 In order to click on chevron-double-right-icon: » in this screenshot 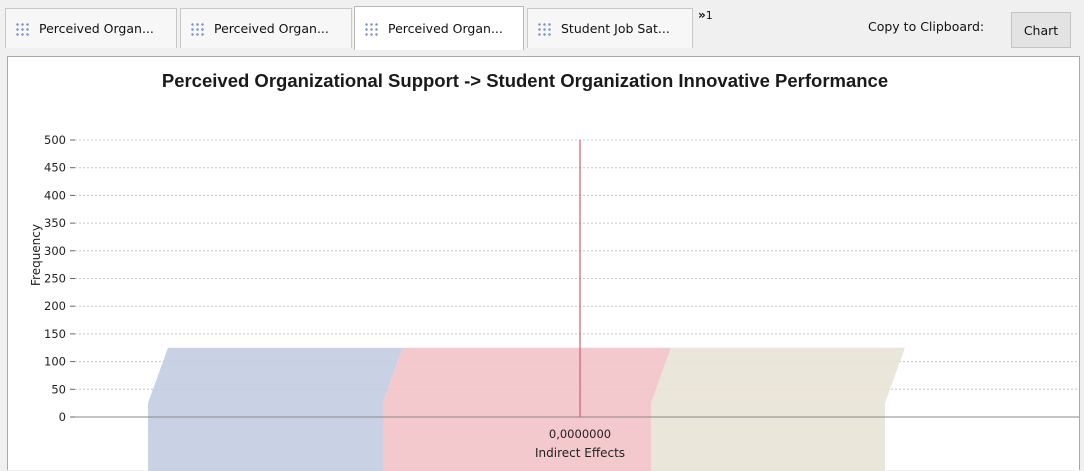, I will do `click(702, 15)`.